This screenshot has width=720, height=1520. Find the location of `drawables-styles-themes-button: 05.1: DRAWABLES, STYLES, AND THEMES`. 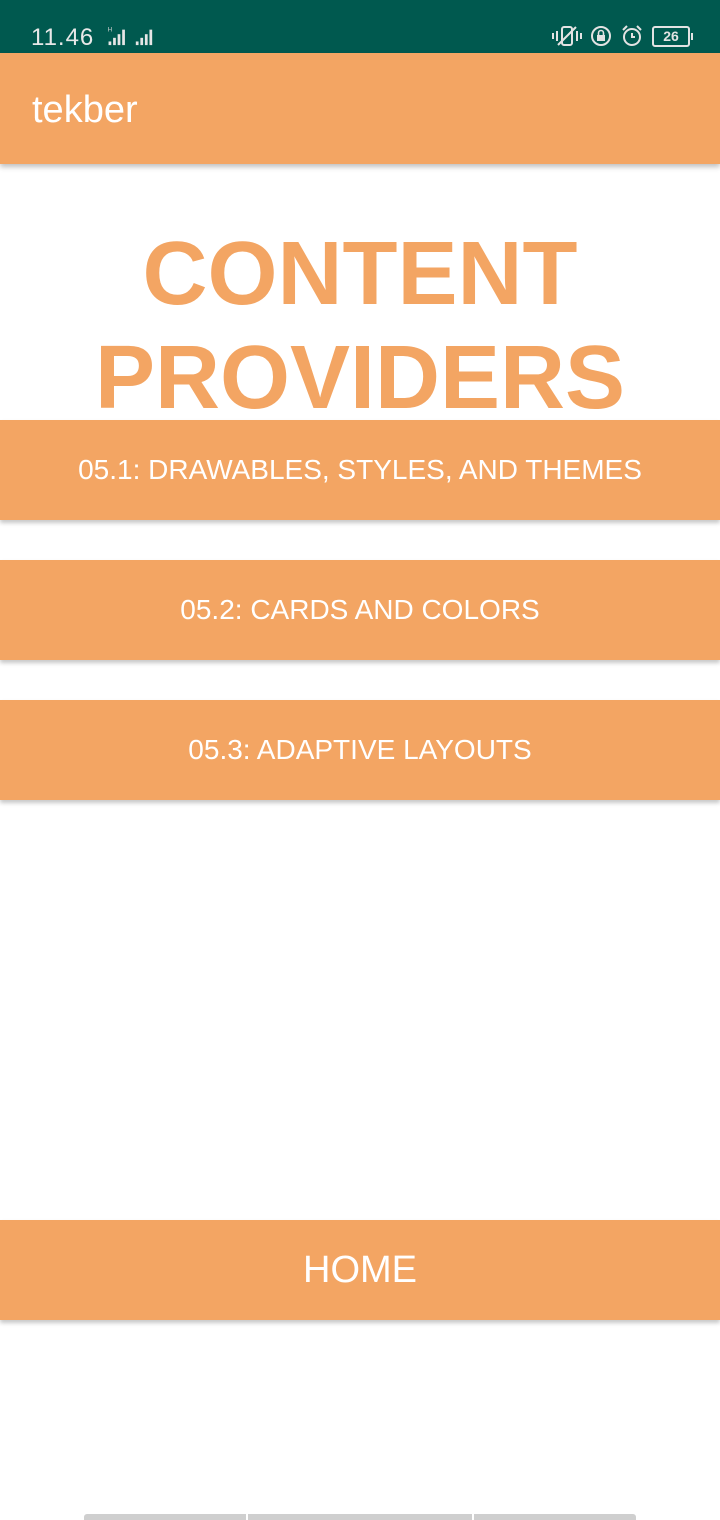

drawables-styles-themes-button: 05.1: DRAWABLES, STYLES, AND THEMES is located at coordinates (360, 470).